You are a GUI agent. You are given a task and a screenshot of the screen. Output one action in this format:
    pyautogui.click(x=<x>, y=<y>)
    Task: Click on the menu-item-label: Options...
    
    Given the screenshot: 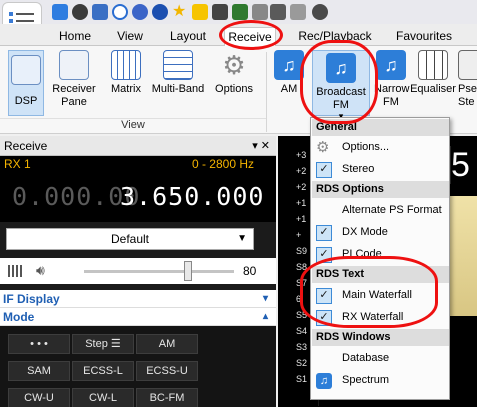 What is the action you would take?
    pyautogui.click(x=366, y=147)
    